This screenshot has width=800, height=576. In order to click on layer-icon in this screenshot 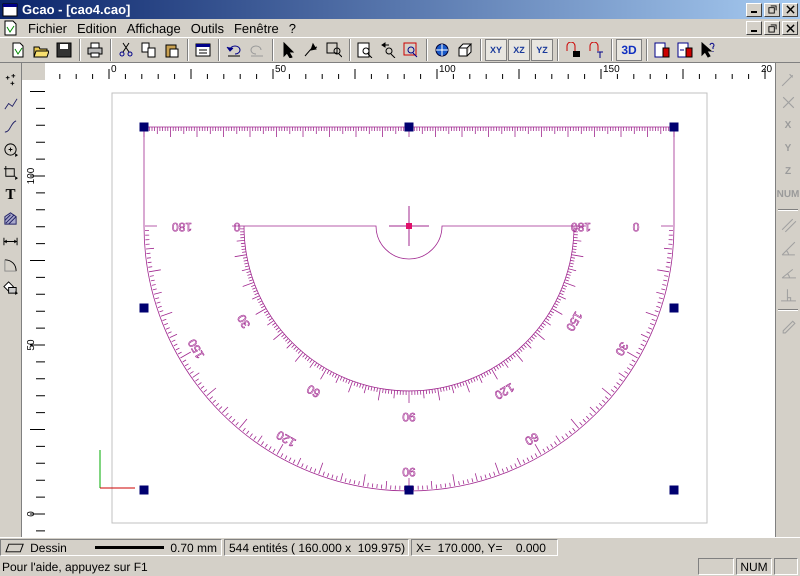, I will do `click(14, 547)`.